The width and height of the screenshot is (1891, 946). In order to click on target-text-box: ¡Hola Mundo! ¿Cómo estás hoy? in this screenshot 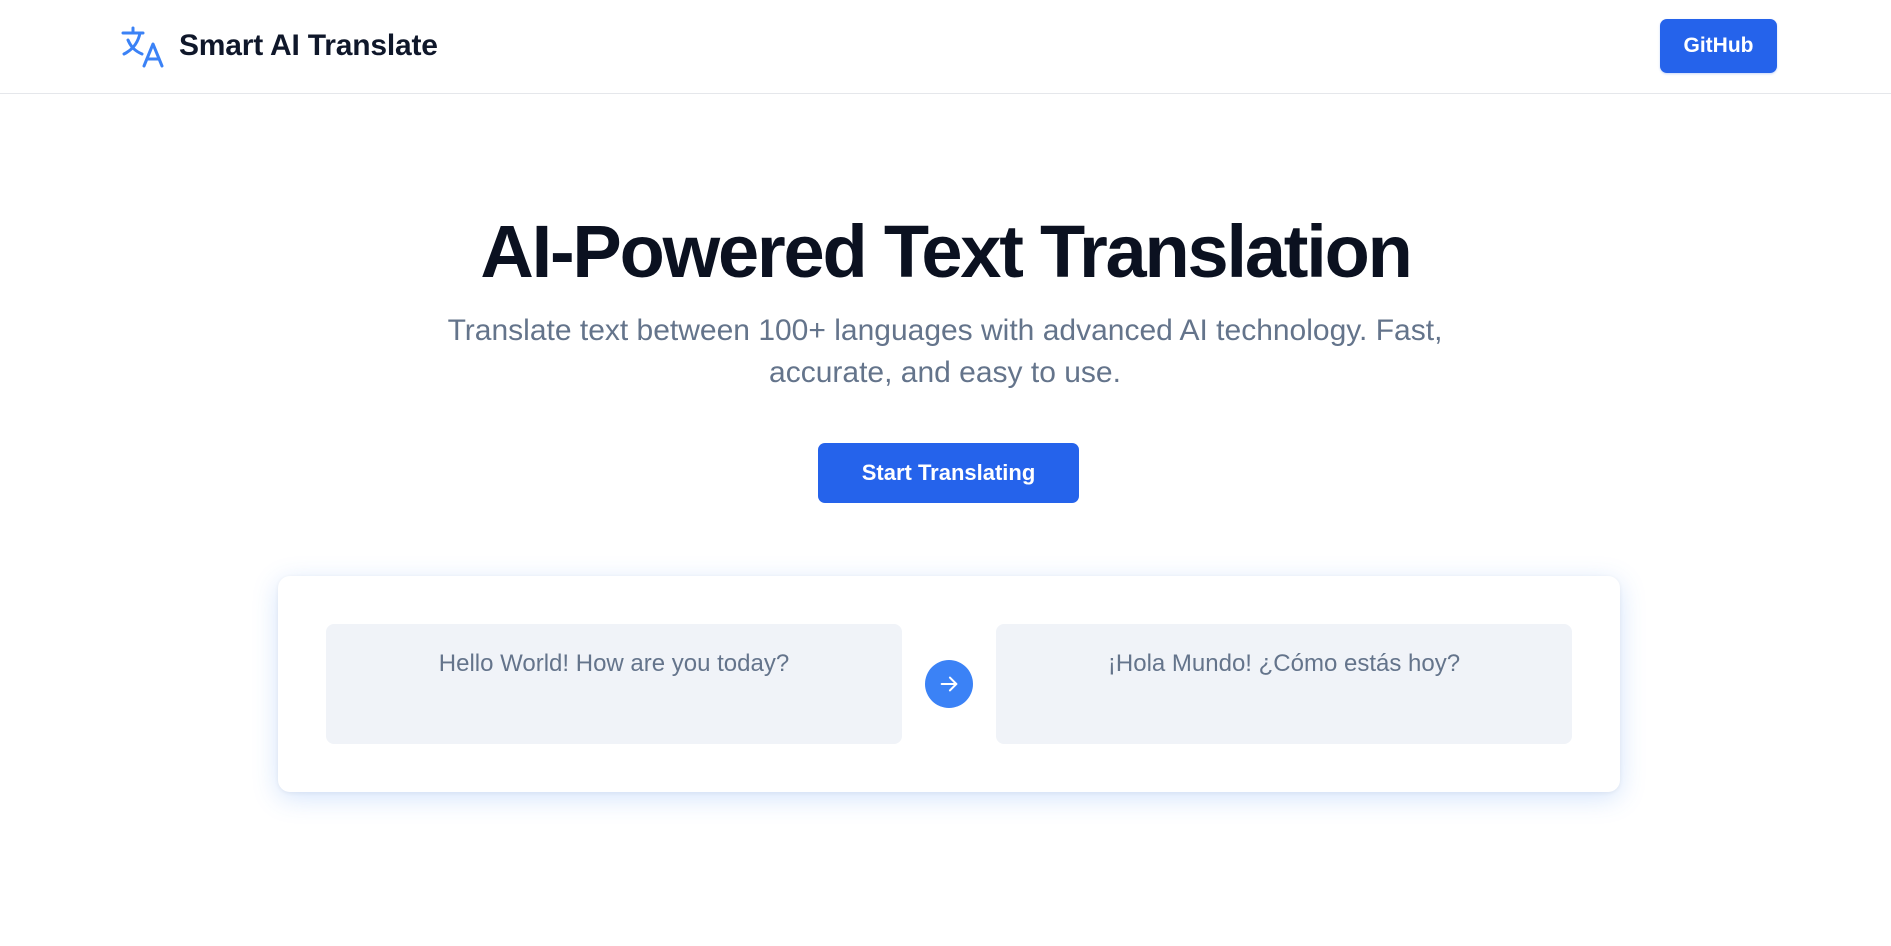, I will do `click(1284, 684)`.